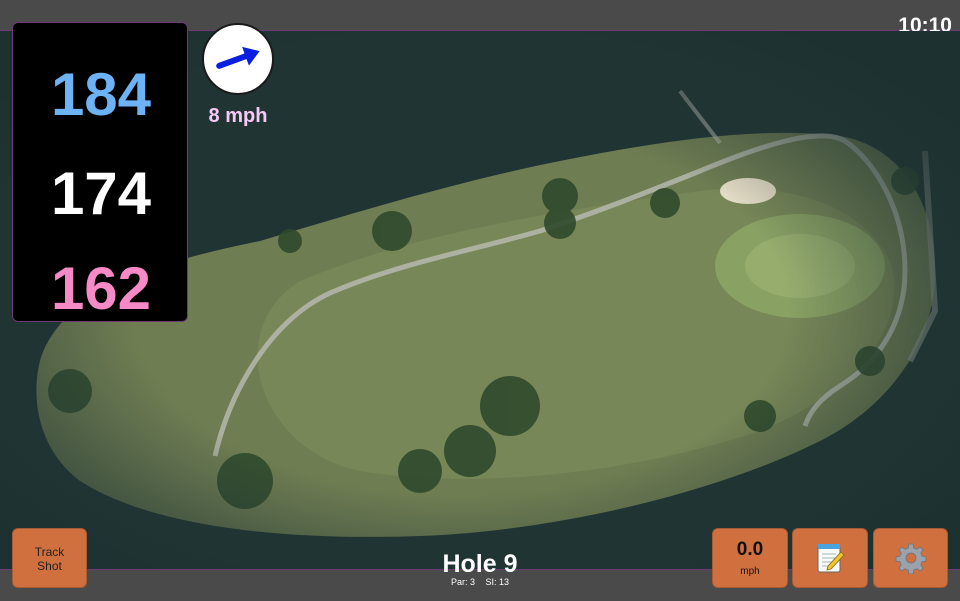 The height and width of the screenshot is (601, 960). I want to click on hole-title: Hole 9, so click(480, 564).